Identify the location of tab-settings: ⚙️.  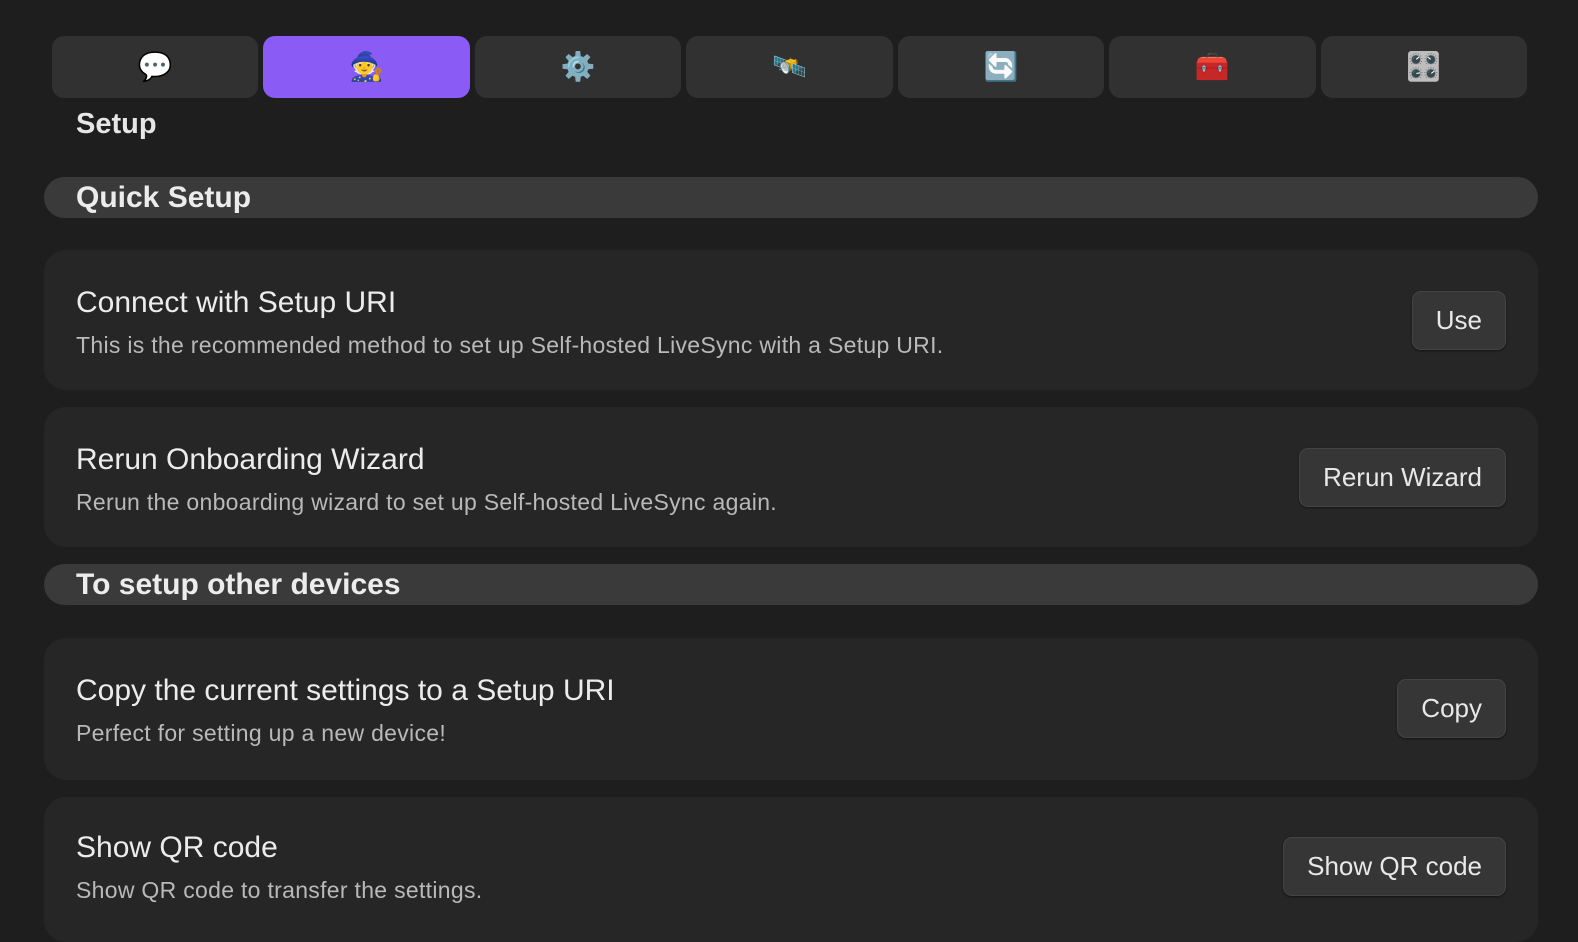
(578, 67).